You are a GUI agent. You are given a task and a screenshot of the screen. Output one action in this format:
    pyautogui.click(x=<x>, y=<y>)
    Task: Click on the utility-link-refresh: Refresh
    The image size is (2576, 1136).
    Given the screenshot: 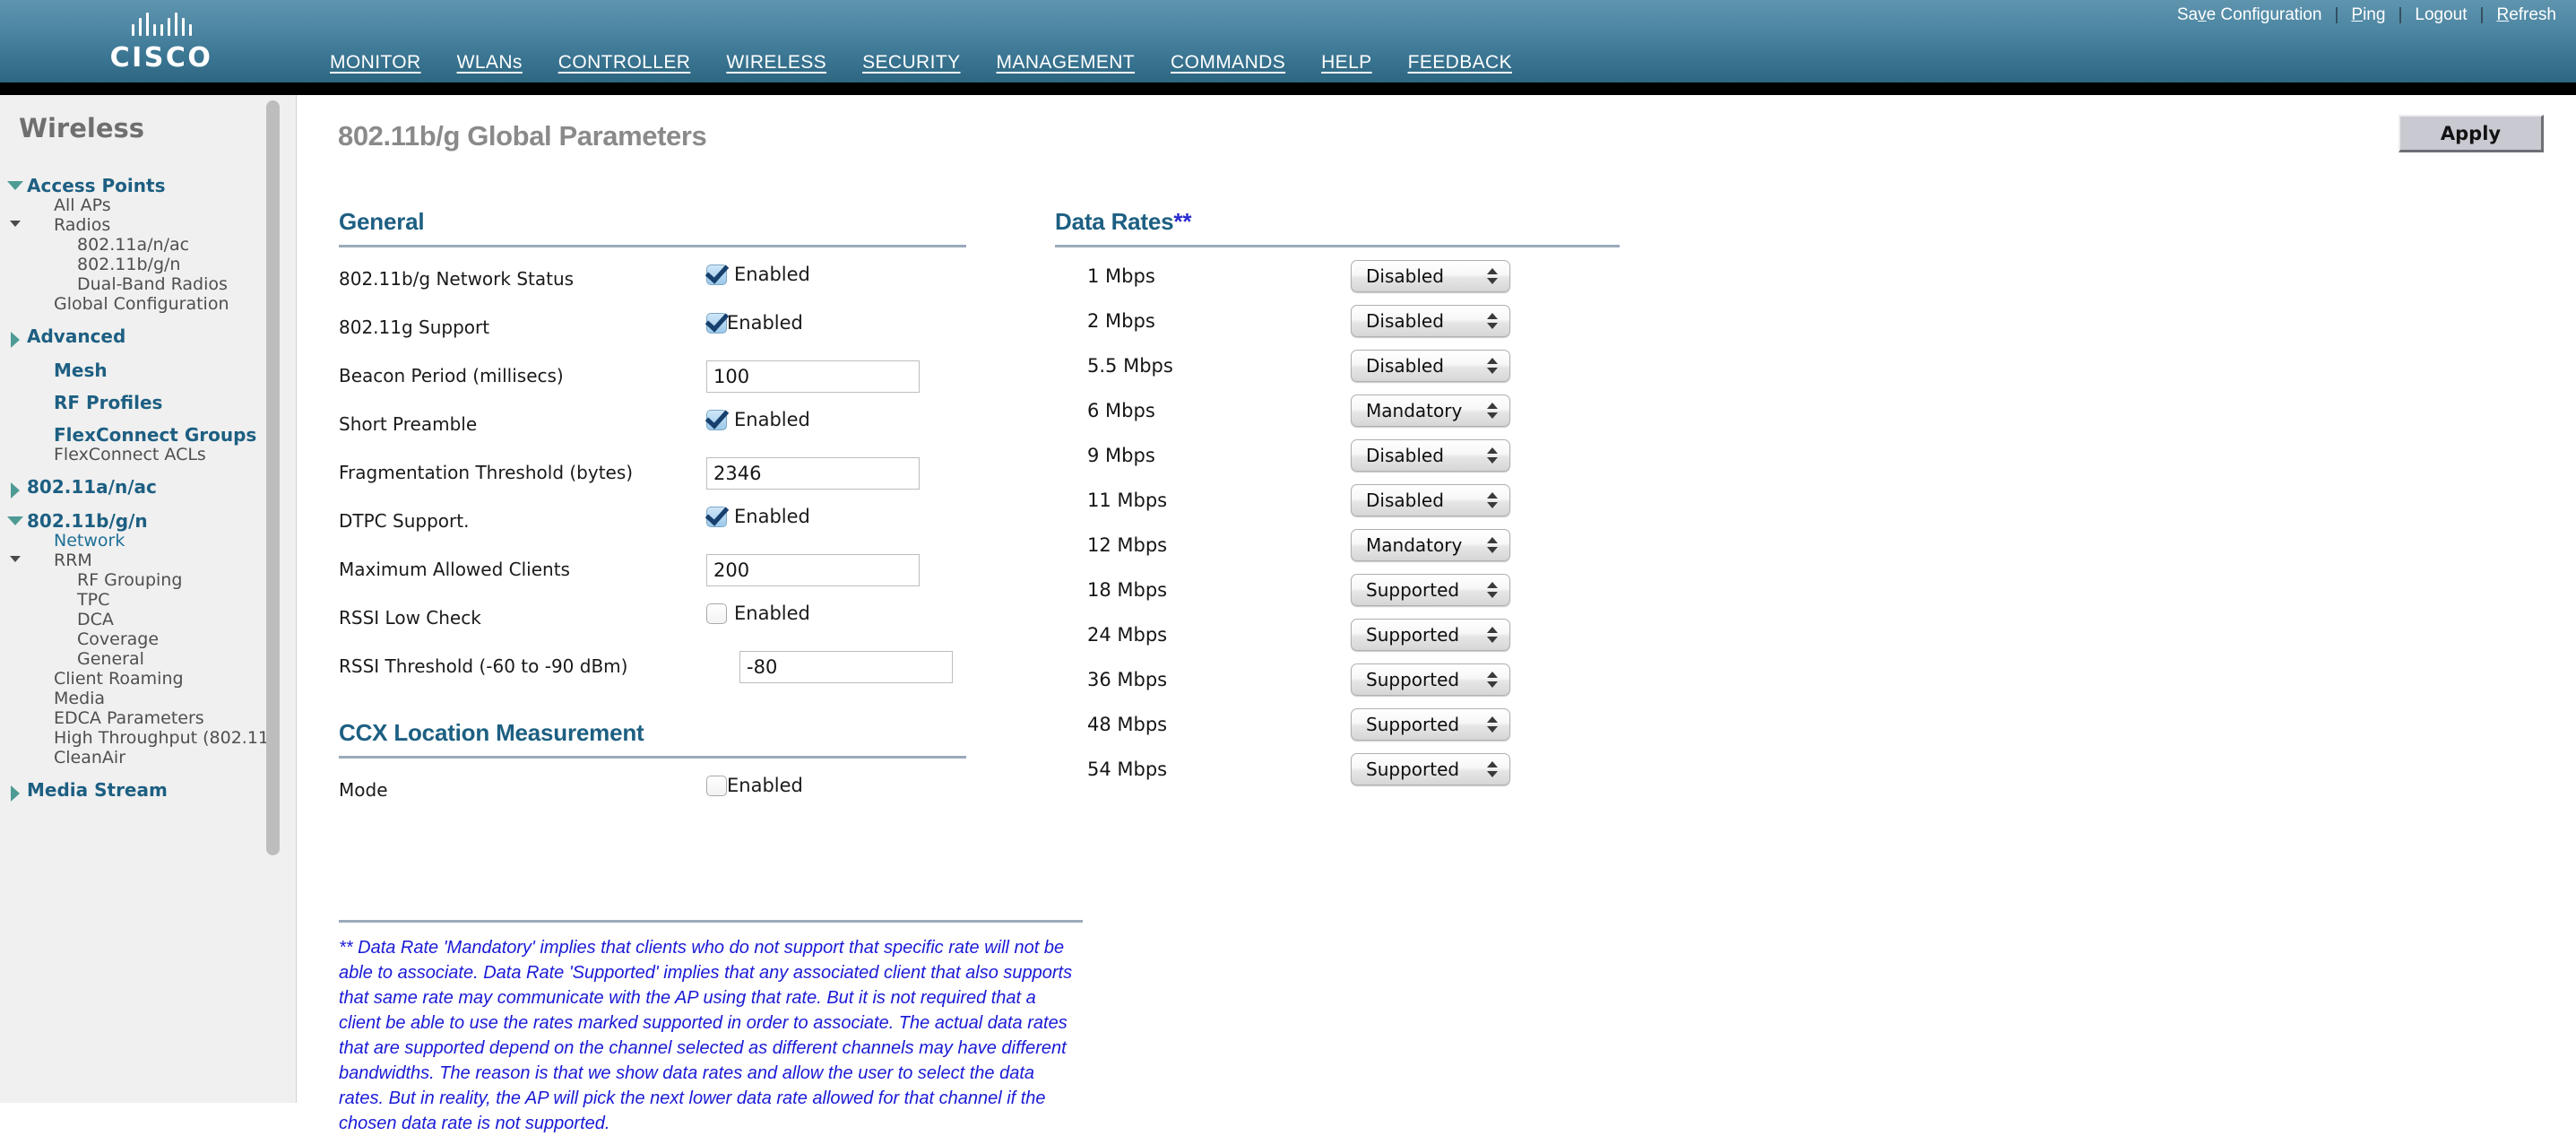 What is the action you would take?
    pyautogui.click(x=2526, y=15)
    